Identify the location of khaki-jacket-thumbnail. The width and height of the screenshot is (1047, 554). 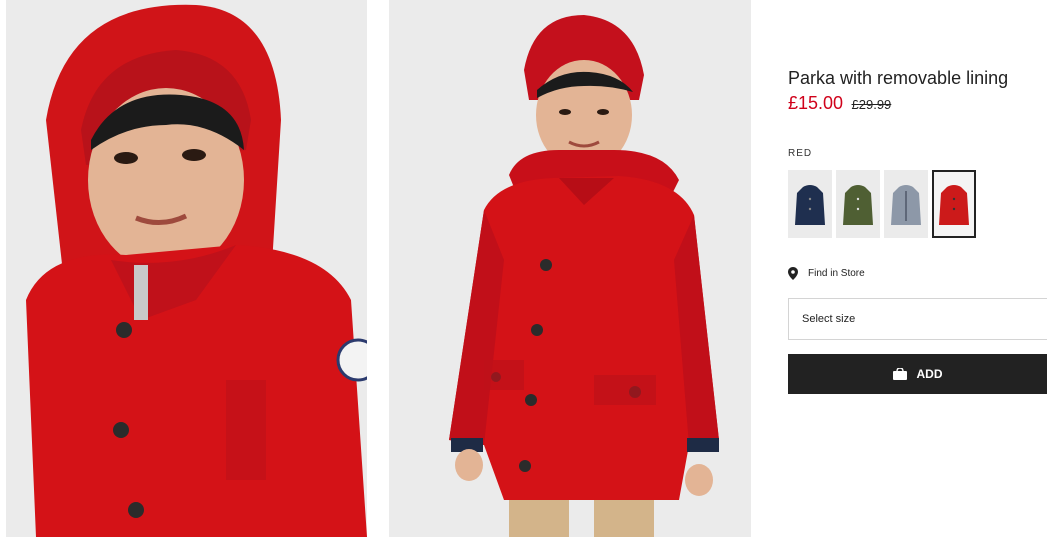
(858, 205).